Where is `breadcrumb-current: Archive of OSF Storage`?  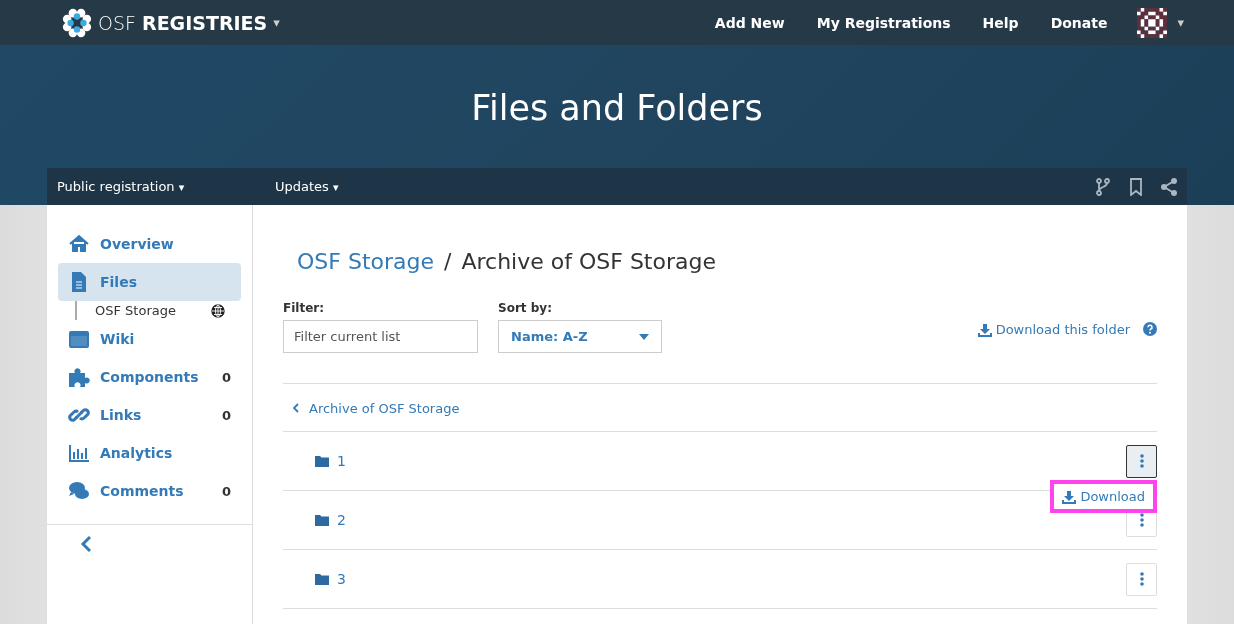
breadcrumb-current: Archive of OSF Storage is located at coordinates (588, 261).